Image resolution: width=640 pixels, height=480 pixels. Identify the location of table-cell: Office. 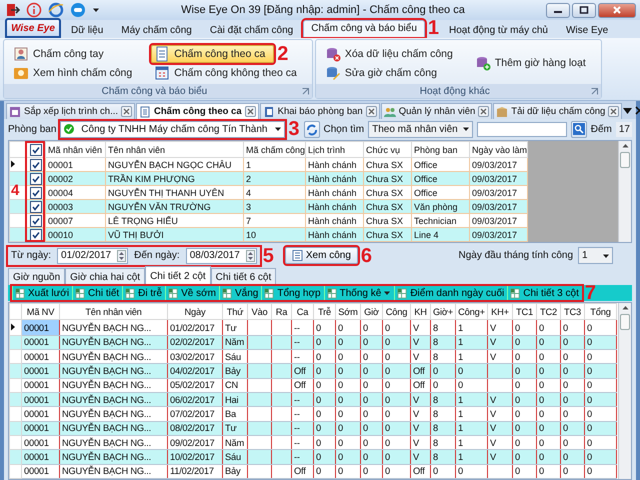
(441, 193).